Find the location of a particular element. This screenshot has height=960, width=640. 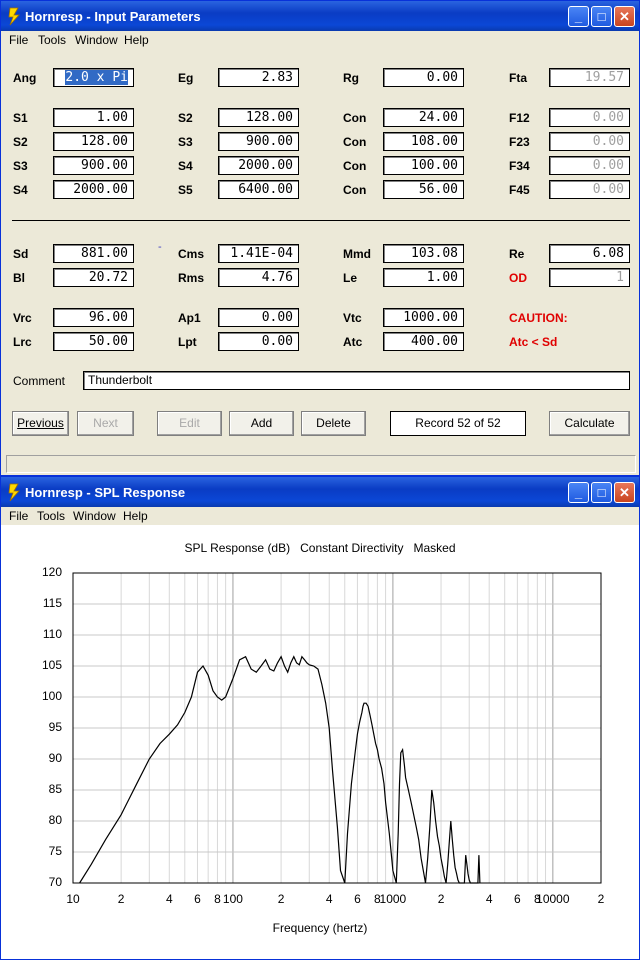

cms-marker: - is located at coordinates (160, 247).